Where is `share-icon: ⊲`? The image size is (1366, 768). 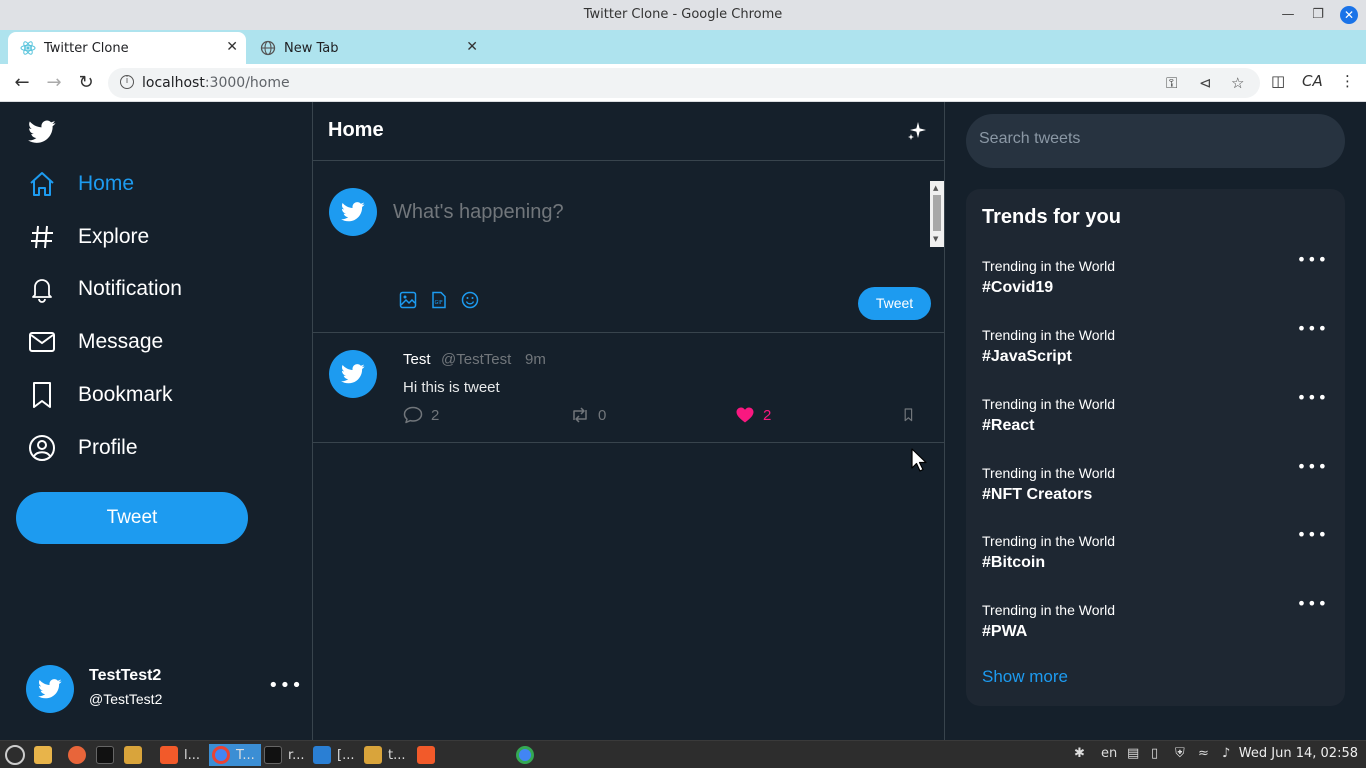
share-icon: ⊲ is located at coordinates (1205, 83).